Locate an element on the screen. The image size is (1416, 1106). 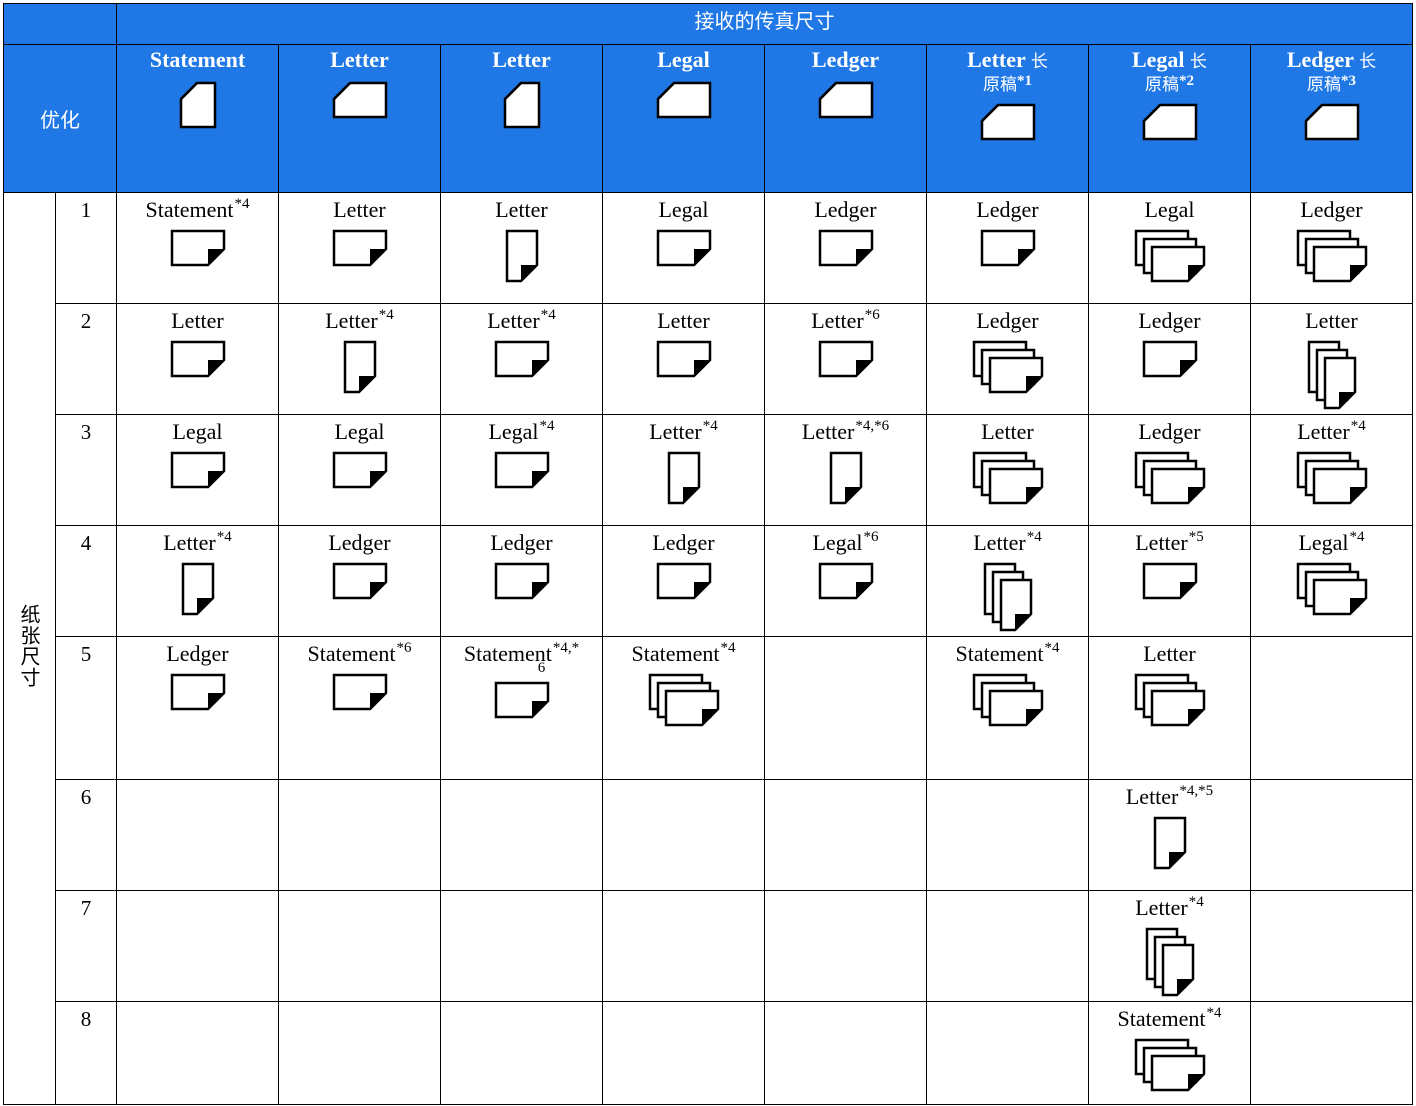
row-number: 7 is located at coordinates (86, 946).